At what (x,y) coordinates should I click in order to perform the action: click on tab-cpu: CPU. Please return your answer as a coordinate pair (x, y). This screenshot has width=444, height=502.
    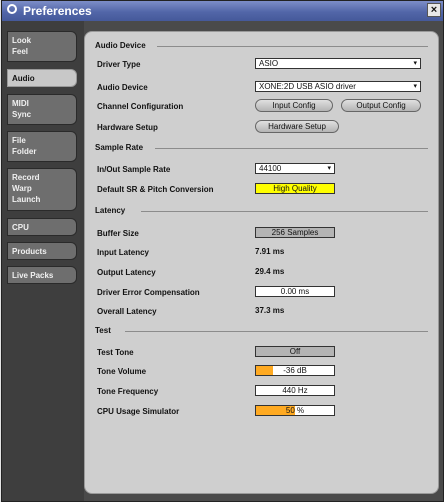
    Looking at the image, I should click on (42, 227).